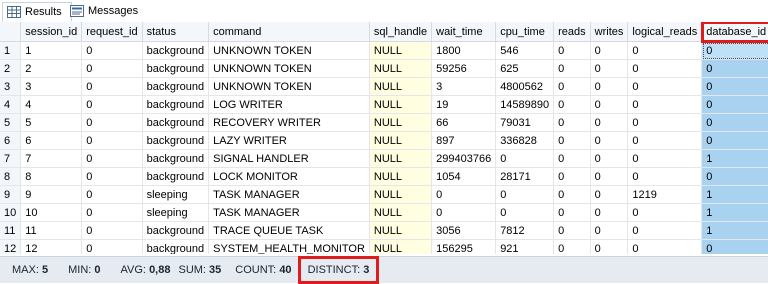 The width and height of the screenshot is (768, 284). I want to click on cell-cpu-time: 4800562, so click(525, 86).